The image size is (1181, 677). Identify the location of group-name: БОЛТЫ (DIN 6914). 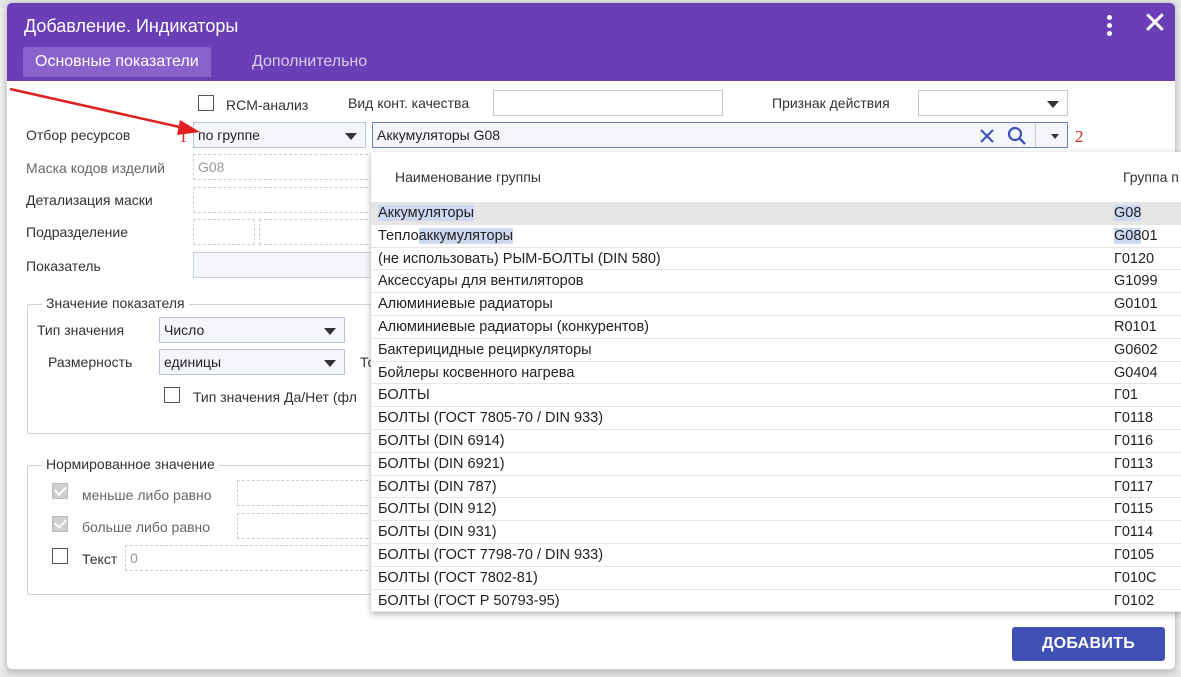
(441, 440).